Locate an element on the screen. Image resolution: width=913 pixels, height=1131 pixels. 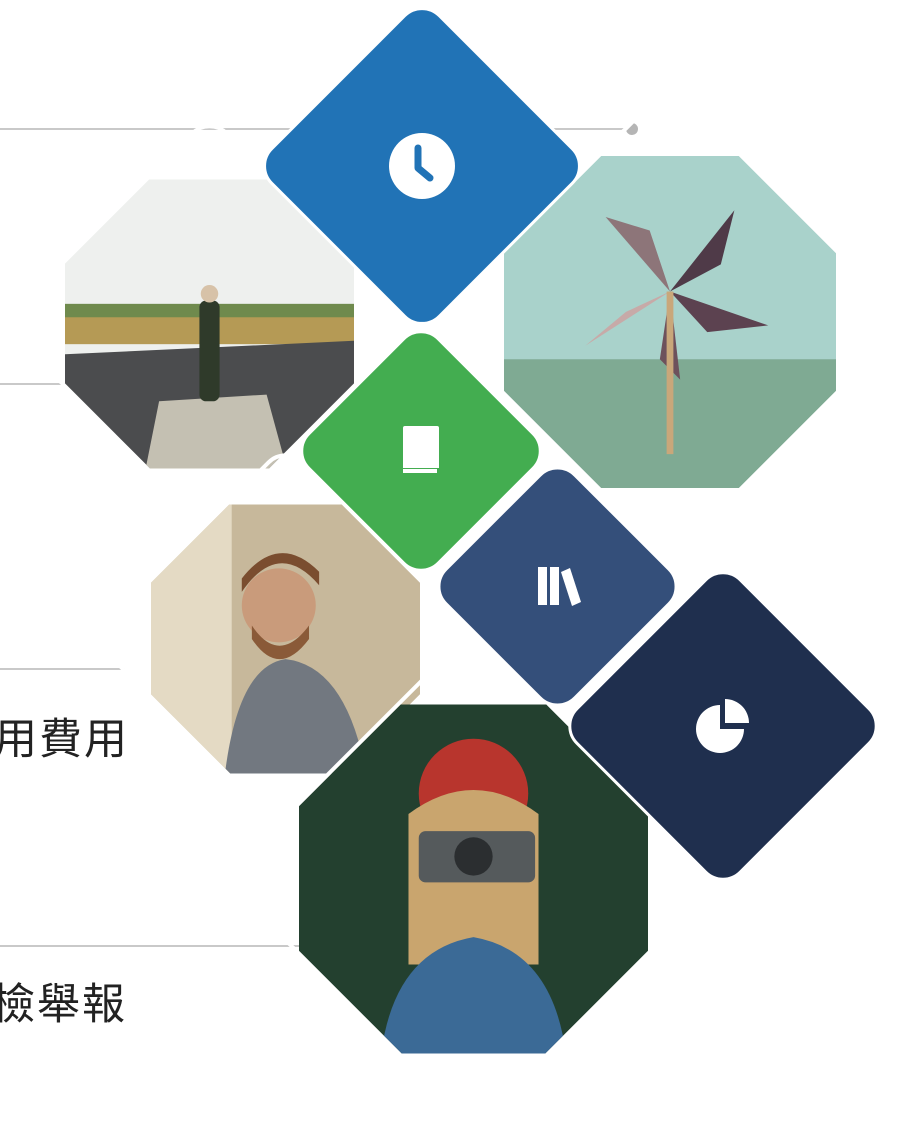
library-icon is located at coordinates (559, 586).